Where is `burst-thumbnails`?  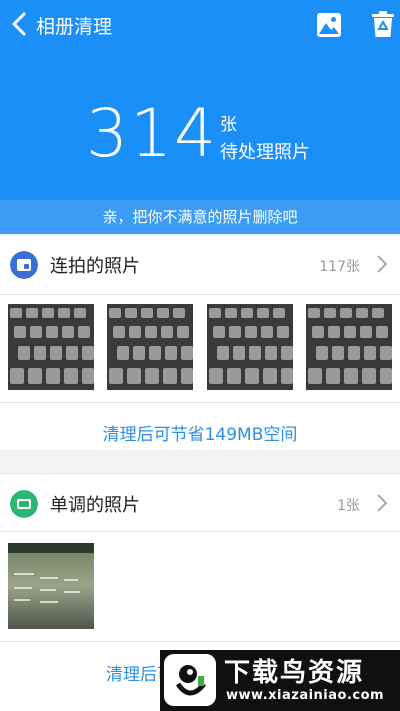 burst-thumbnails is located at coordinates (200, 347).